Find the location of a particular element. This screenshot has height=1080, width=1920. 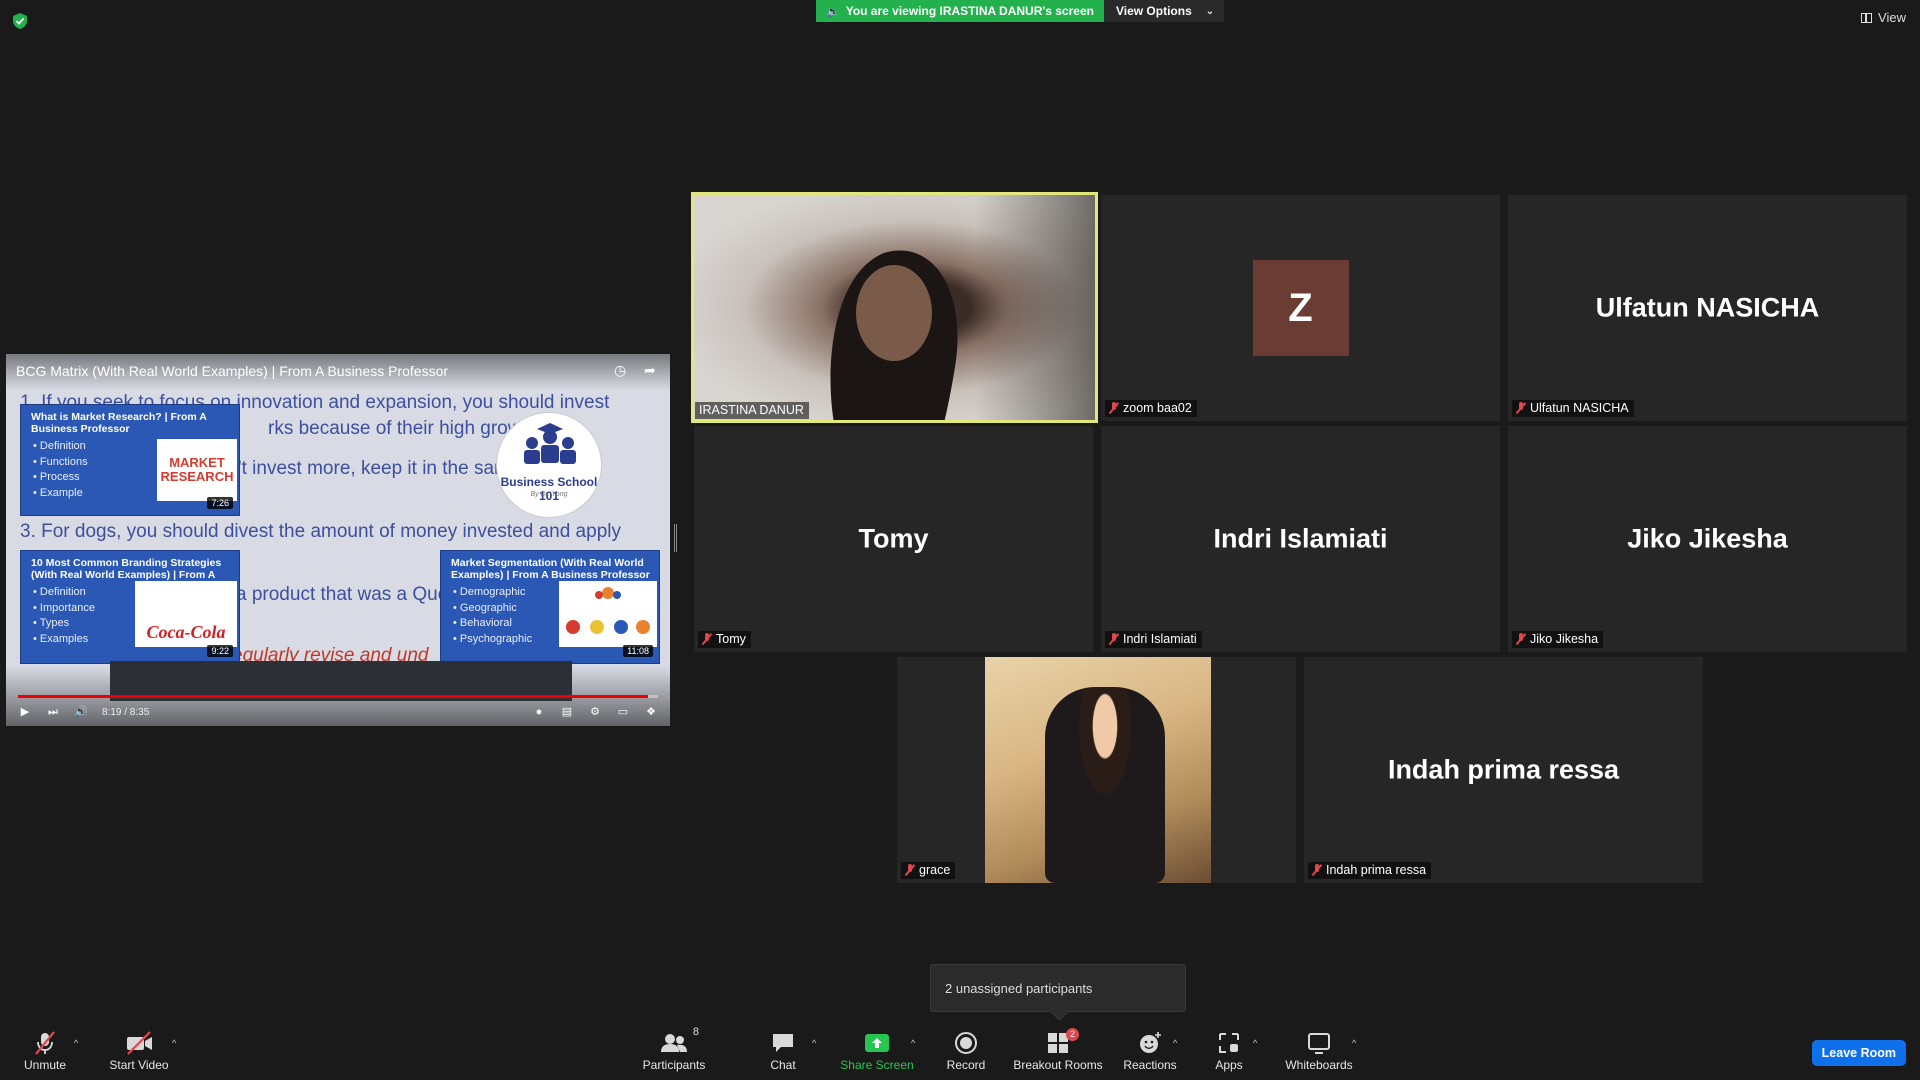

participant-name-label: grace is located at coordinates (928, 870).